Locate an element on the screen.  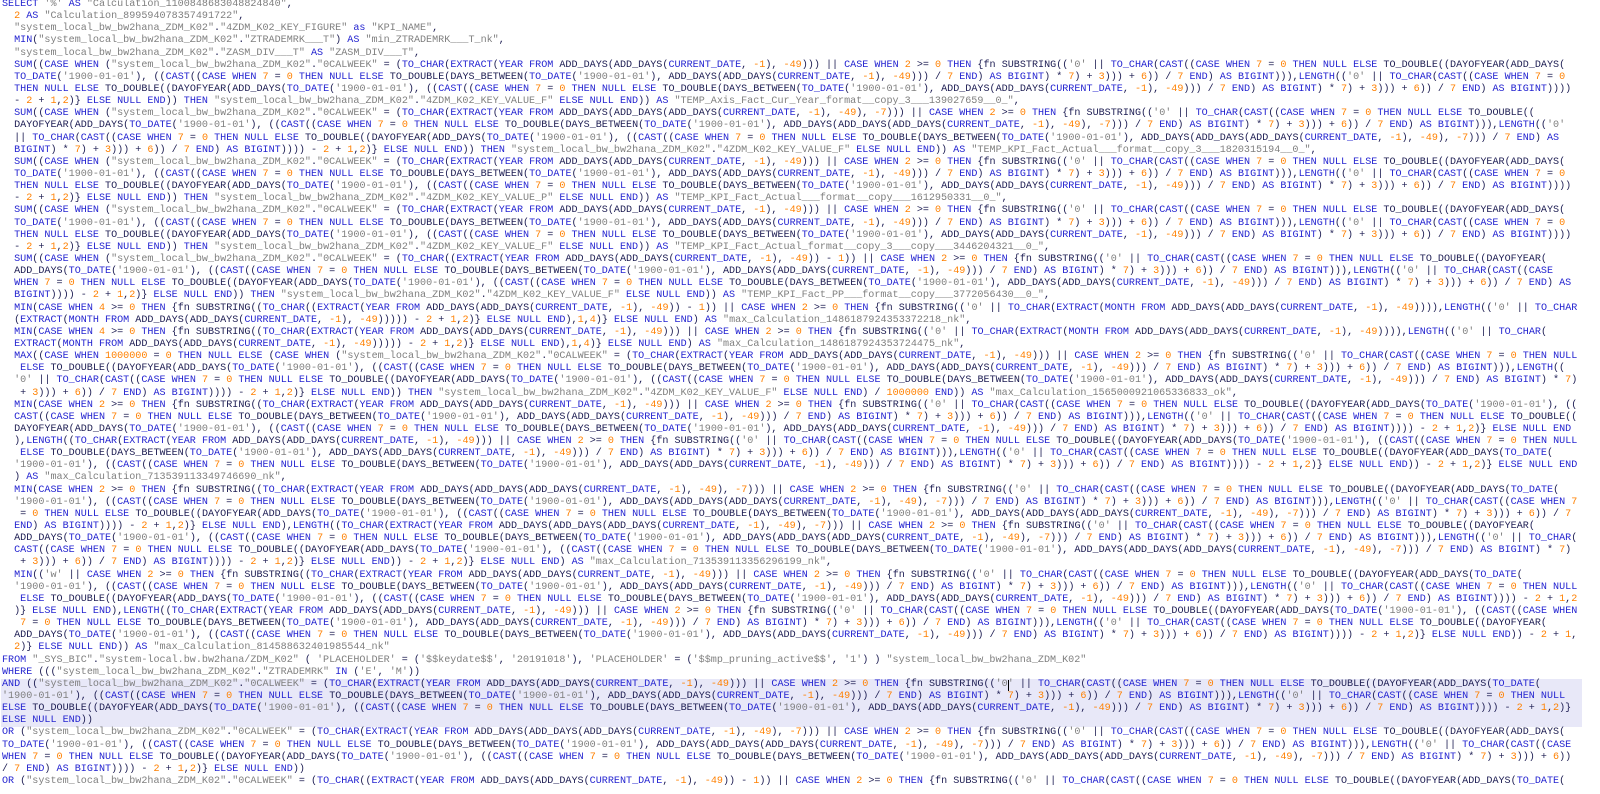
sql-keyword: AS is located at coordinates (947, 466).